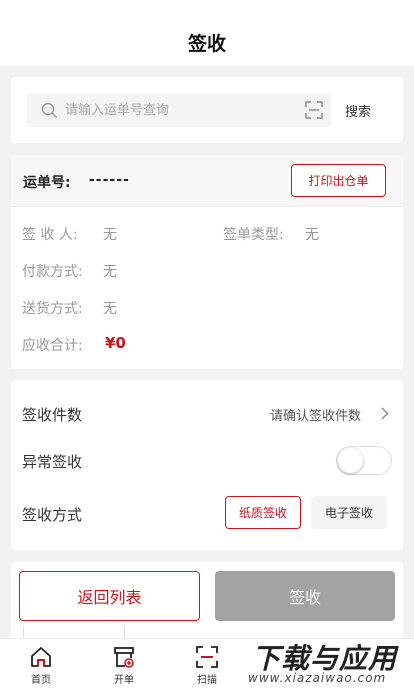 The height and width of the screenshot is (692, 414). I want to click on tab-scan-label: 扫描, so click(207, 680).